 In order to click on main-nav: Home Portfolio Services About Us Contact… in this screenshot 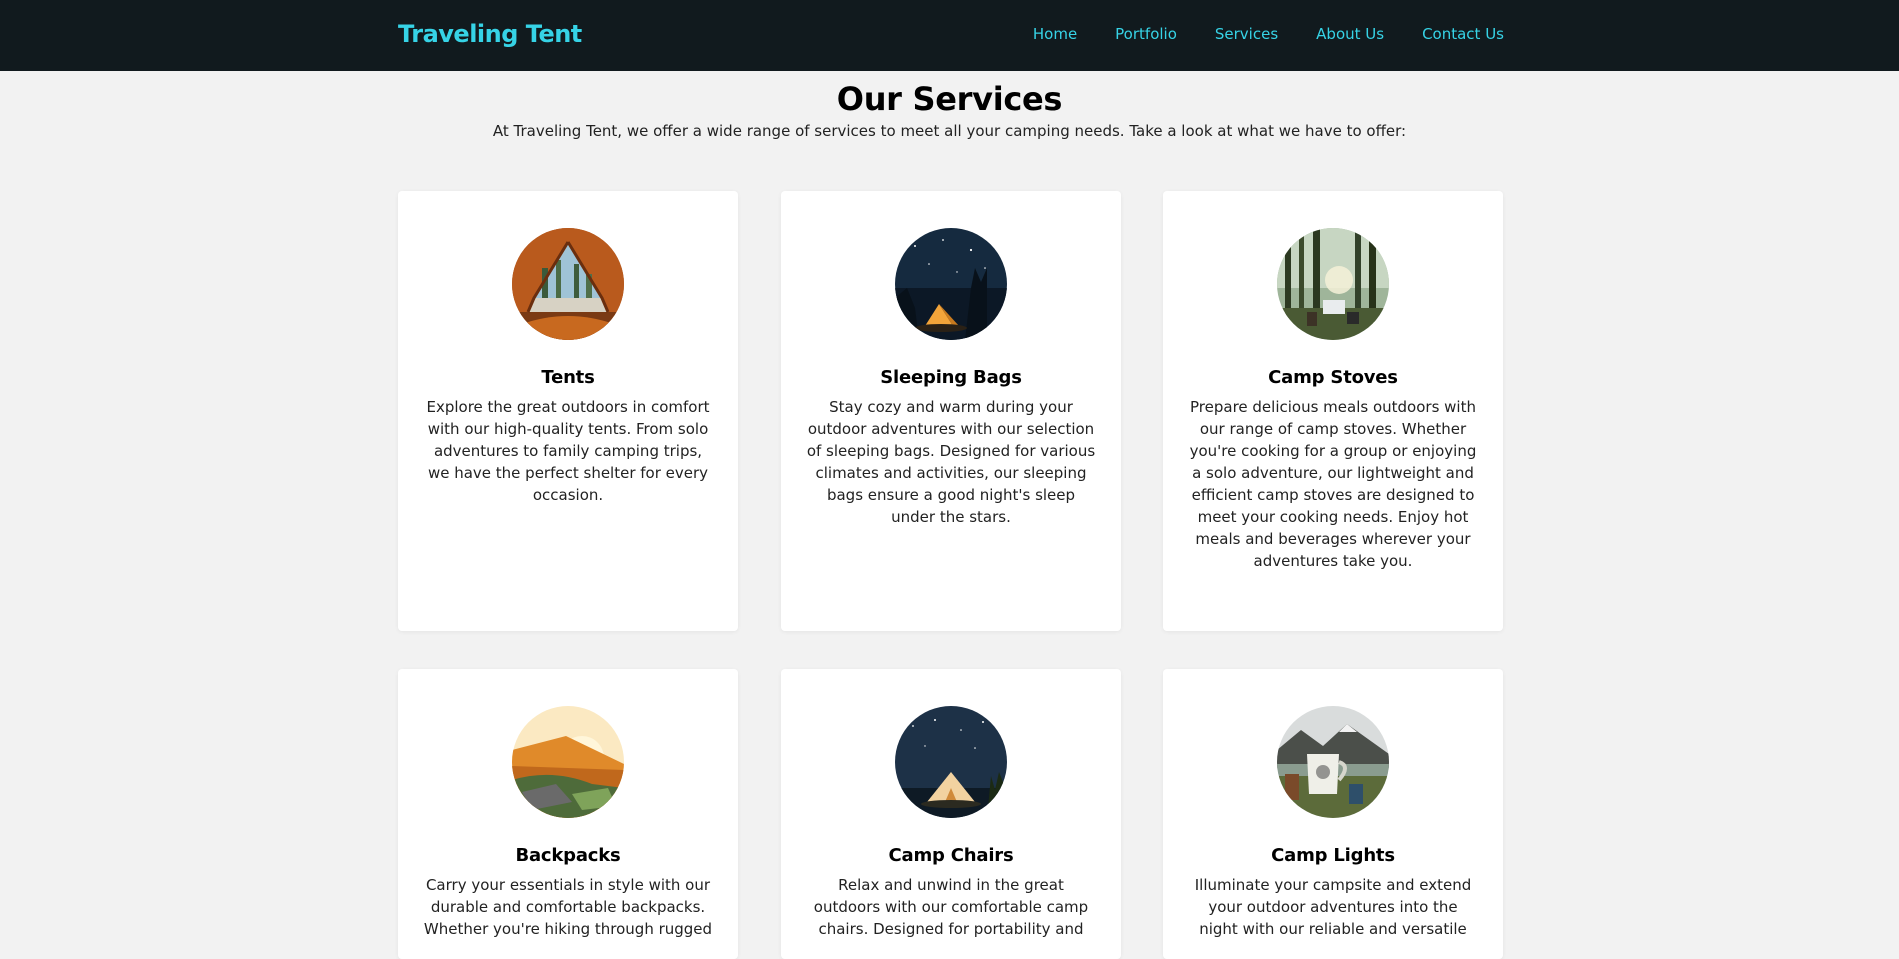, I will do `click(752, 34)`.